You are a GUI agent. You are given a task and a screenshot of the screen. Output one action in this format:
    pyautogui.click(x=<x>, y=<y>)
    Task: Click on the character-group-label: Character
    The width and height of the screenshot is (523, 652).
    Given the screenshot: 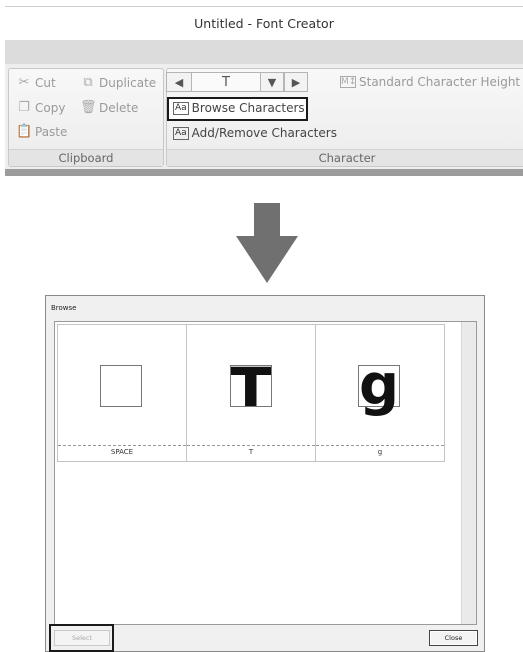 What is the action you would take?
    pyautogui.click(x=345, y=157)
    